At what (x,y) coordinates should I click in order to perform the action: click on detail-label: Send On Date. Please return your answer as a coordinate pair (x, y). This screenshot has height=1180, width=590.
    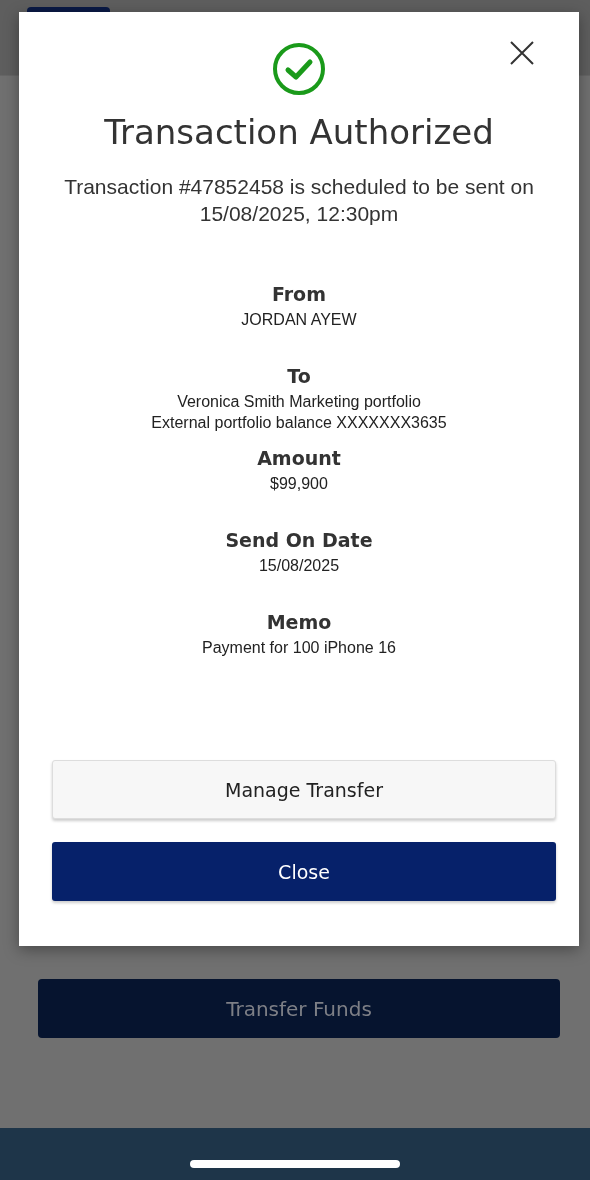
    Looking at the image, I should click on (299, 540).